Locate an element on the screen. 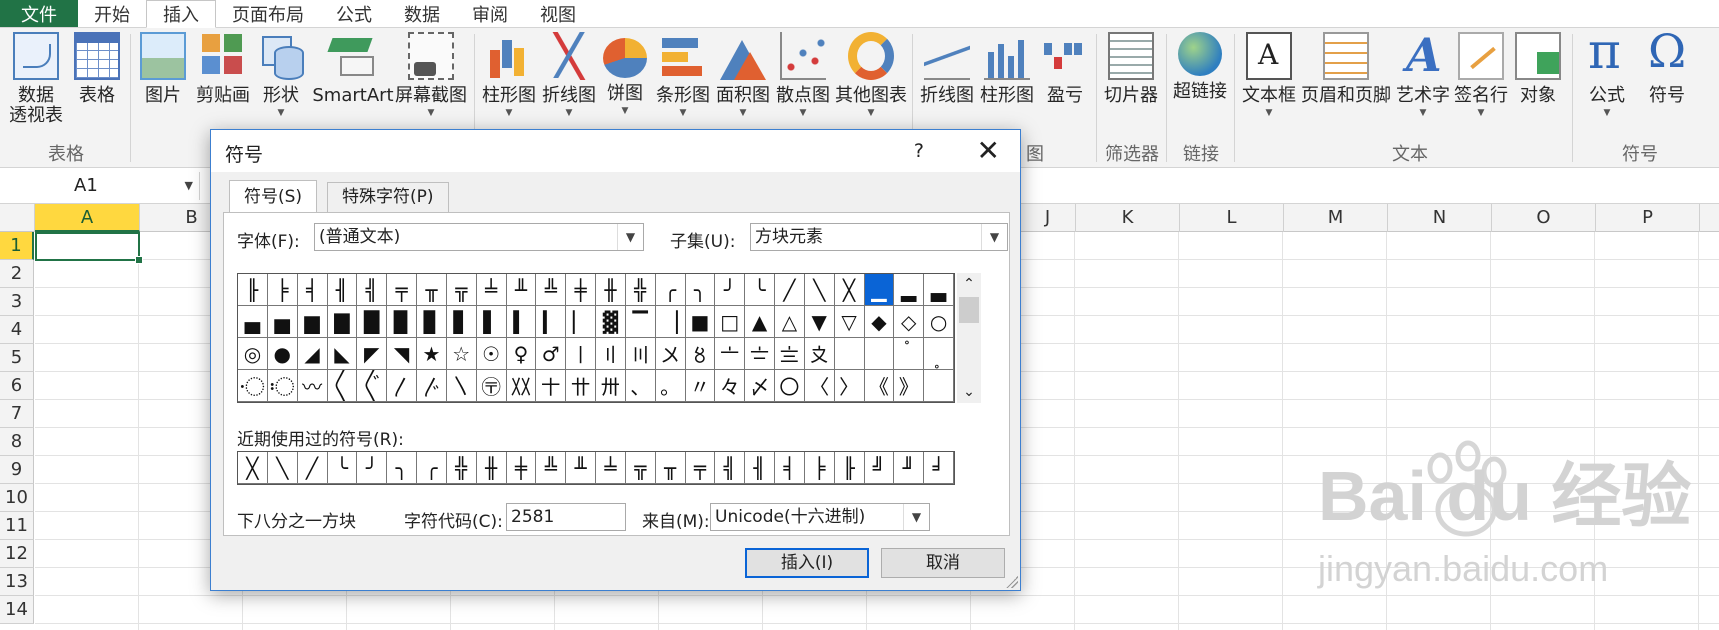  row-header: 11 is located at coordinates (17, 526).